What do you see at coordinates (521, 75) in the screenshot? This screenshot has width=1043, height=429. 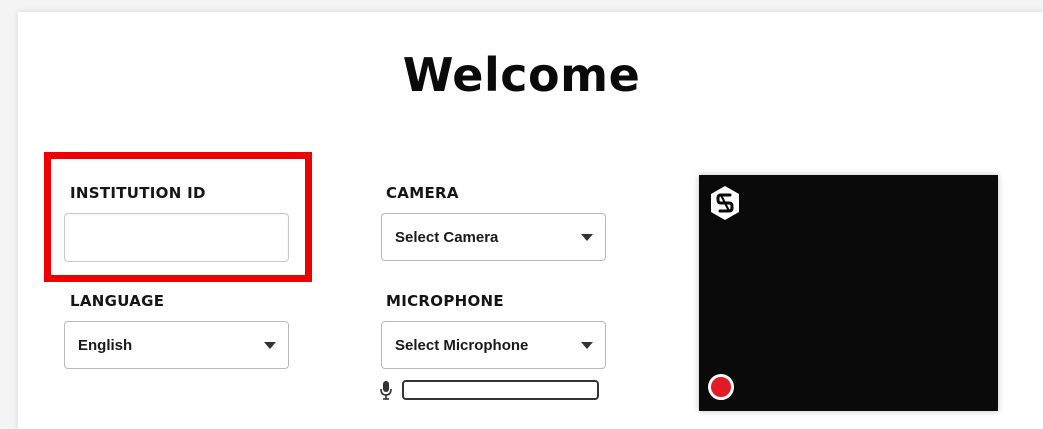 I see `page-title: Welcome` at bounding box center [521, 75].